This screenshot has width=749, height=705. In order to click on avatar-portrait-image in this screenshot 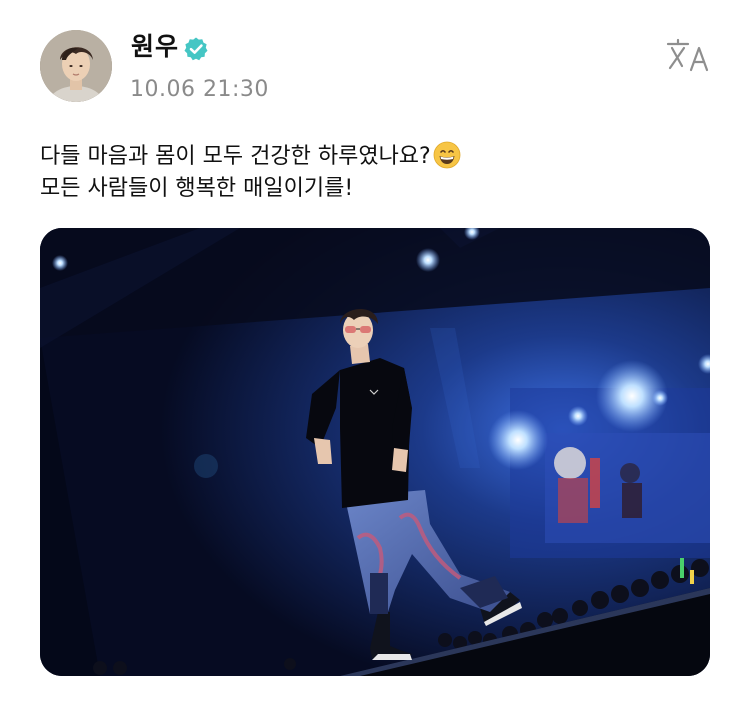, I will do `click(76, 66)`.